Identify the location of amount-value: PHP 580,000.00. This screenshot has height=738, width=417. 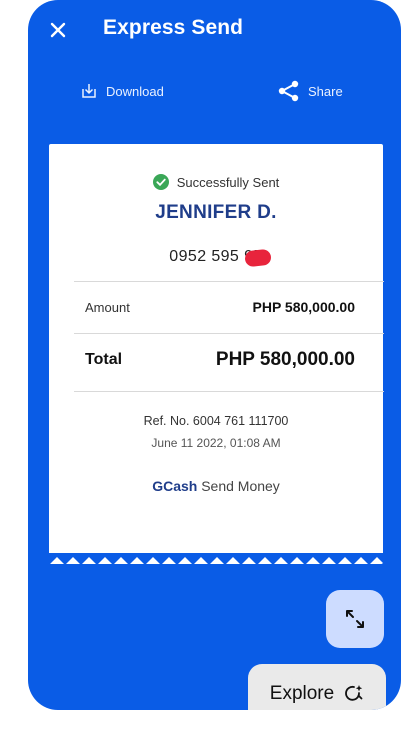
(304, 307).